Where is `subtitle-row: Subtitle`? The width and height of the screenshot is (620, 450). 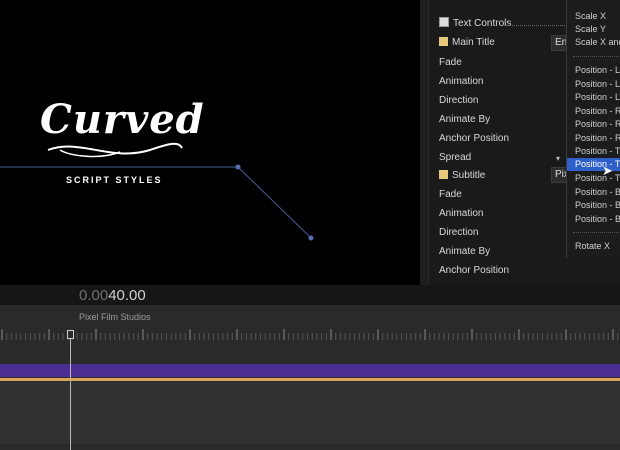
subtitle-row: Subtitle is located at coordinates (462, 175).